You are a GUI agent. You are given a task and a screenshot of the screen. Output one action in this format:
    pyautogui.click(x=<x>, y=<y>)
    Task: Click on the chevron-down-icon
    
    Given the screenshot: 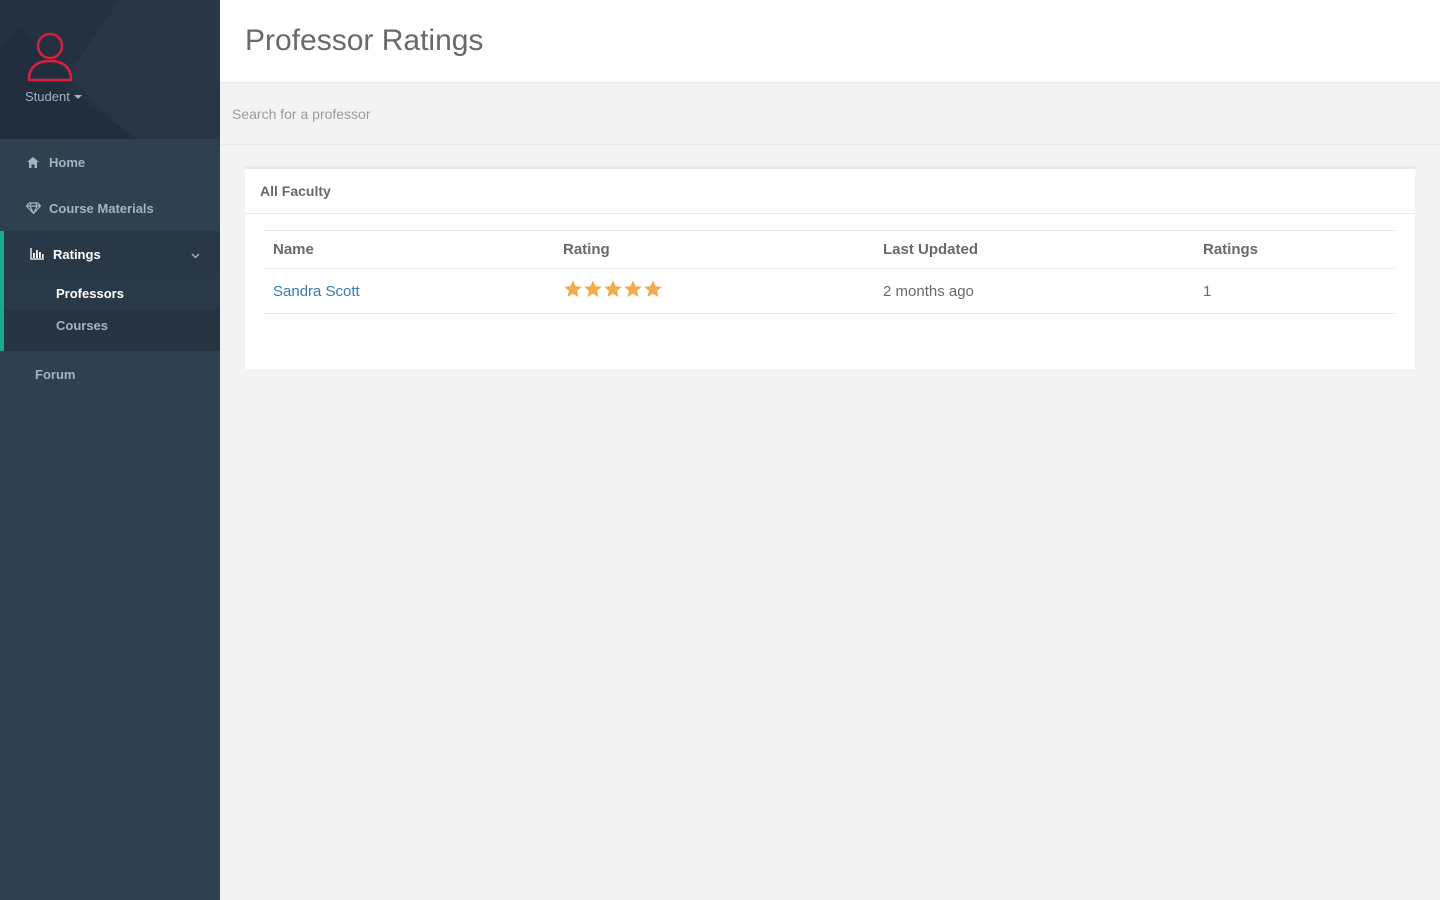 What is the action you would take?
    pyautogui.click(x=195, y=254)
    